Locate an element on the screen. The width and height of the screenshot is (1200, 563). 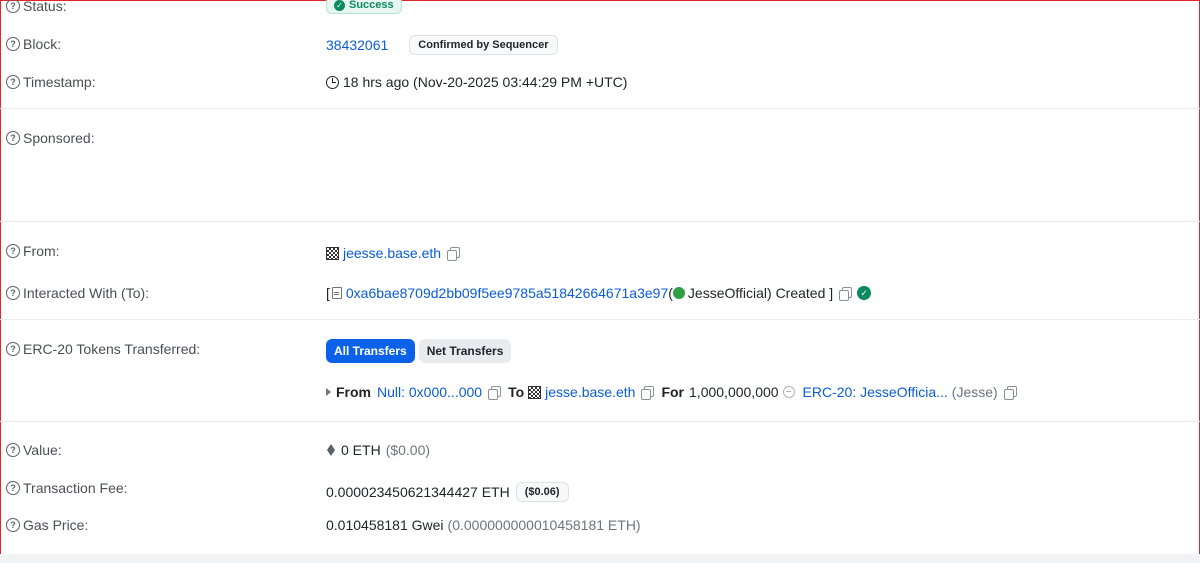
from-label: ? From: is located at coordinates (33, 251).